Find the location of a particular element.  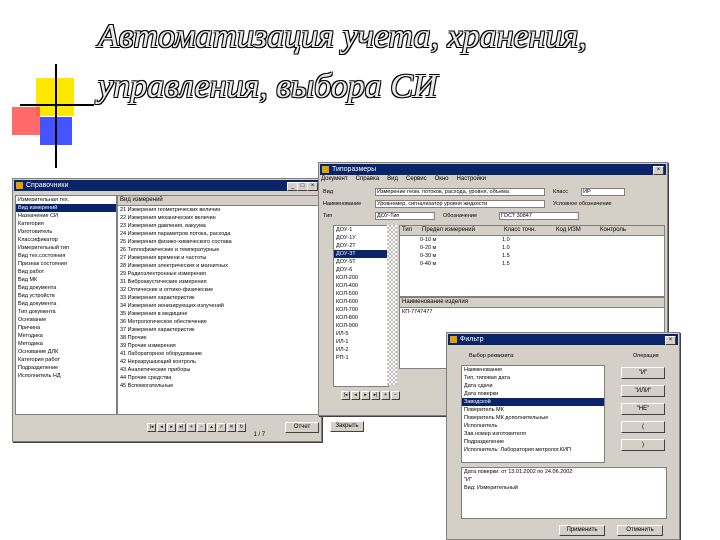

list-item: 39 Прочие измерения is located at coordinates (218, 346).